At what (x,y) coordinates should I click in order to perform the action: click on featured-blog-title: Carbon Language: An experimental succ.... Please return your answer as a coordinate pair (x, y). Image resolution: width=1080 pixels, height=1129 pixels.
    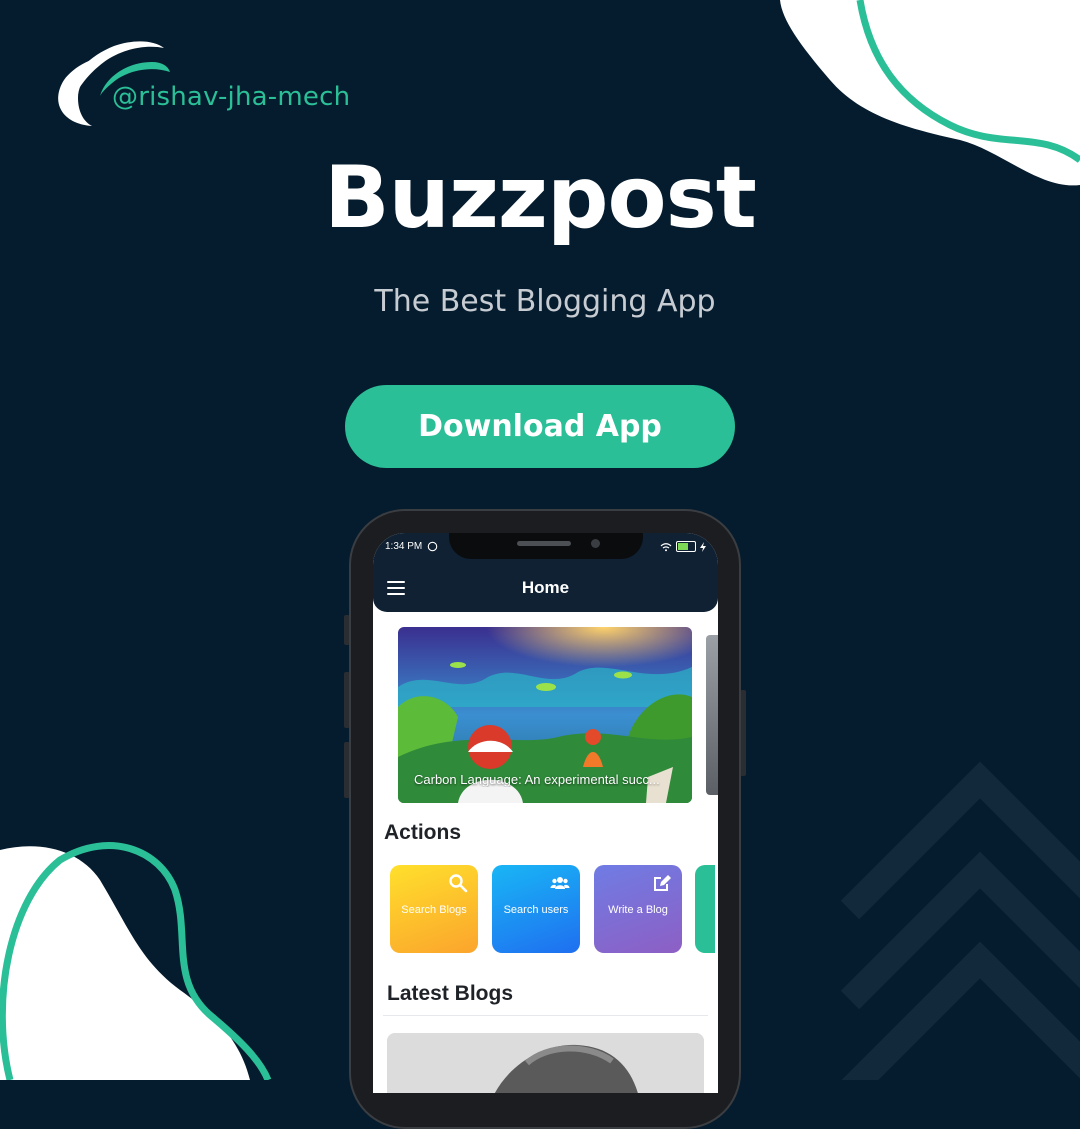
    Looking at the image, I should click on (537, 779).